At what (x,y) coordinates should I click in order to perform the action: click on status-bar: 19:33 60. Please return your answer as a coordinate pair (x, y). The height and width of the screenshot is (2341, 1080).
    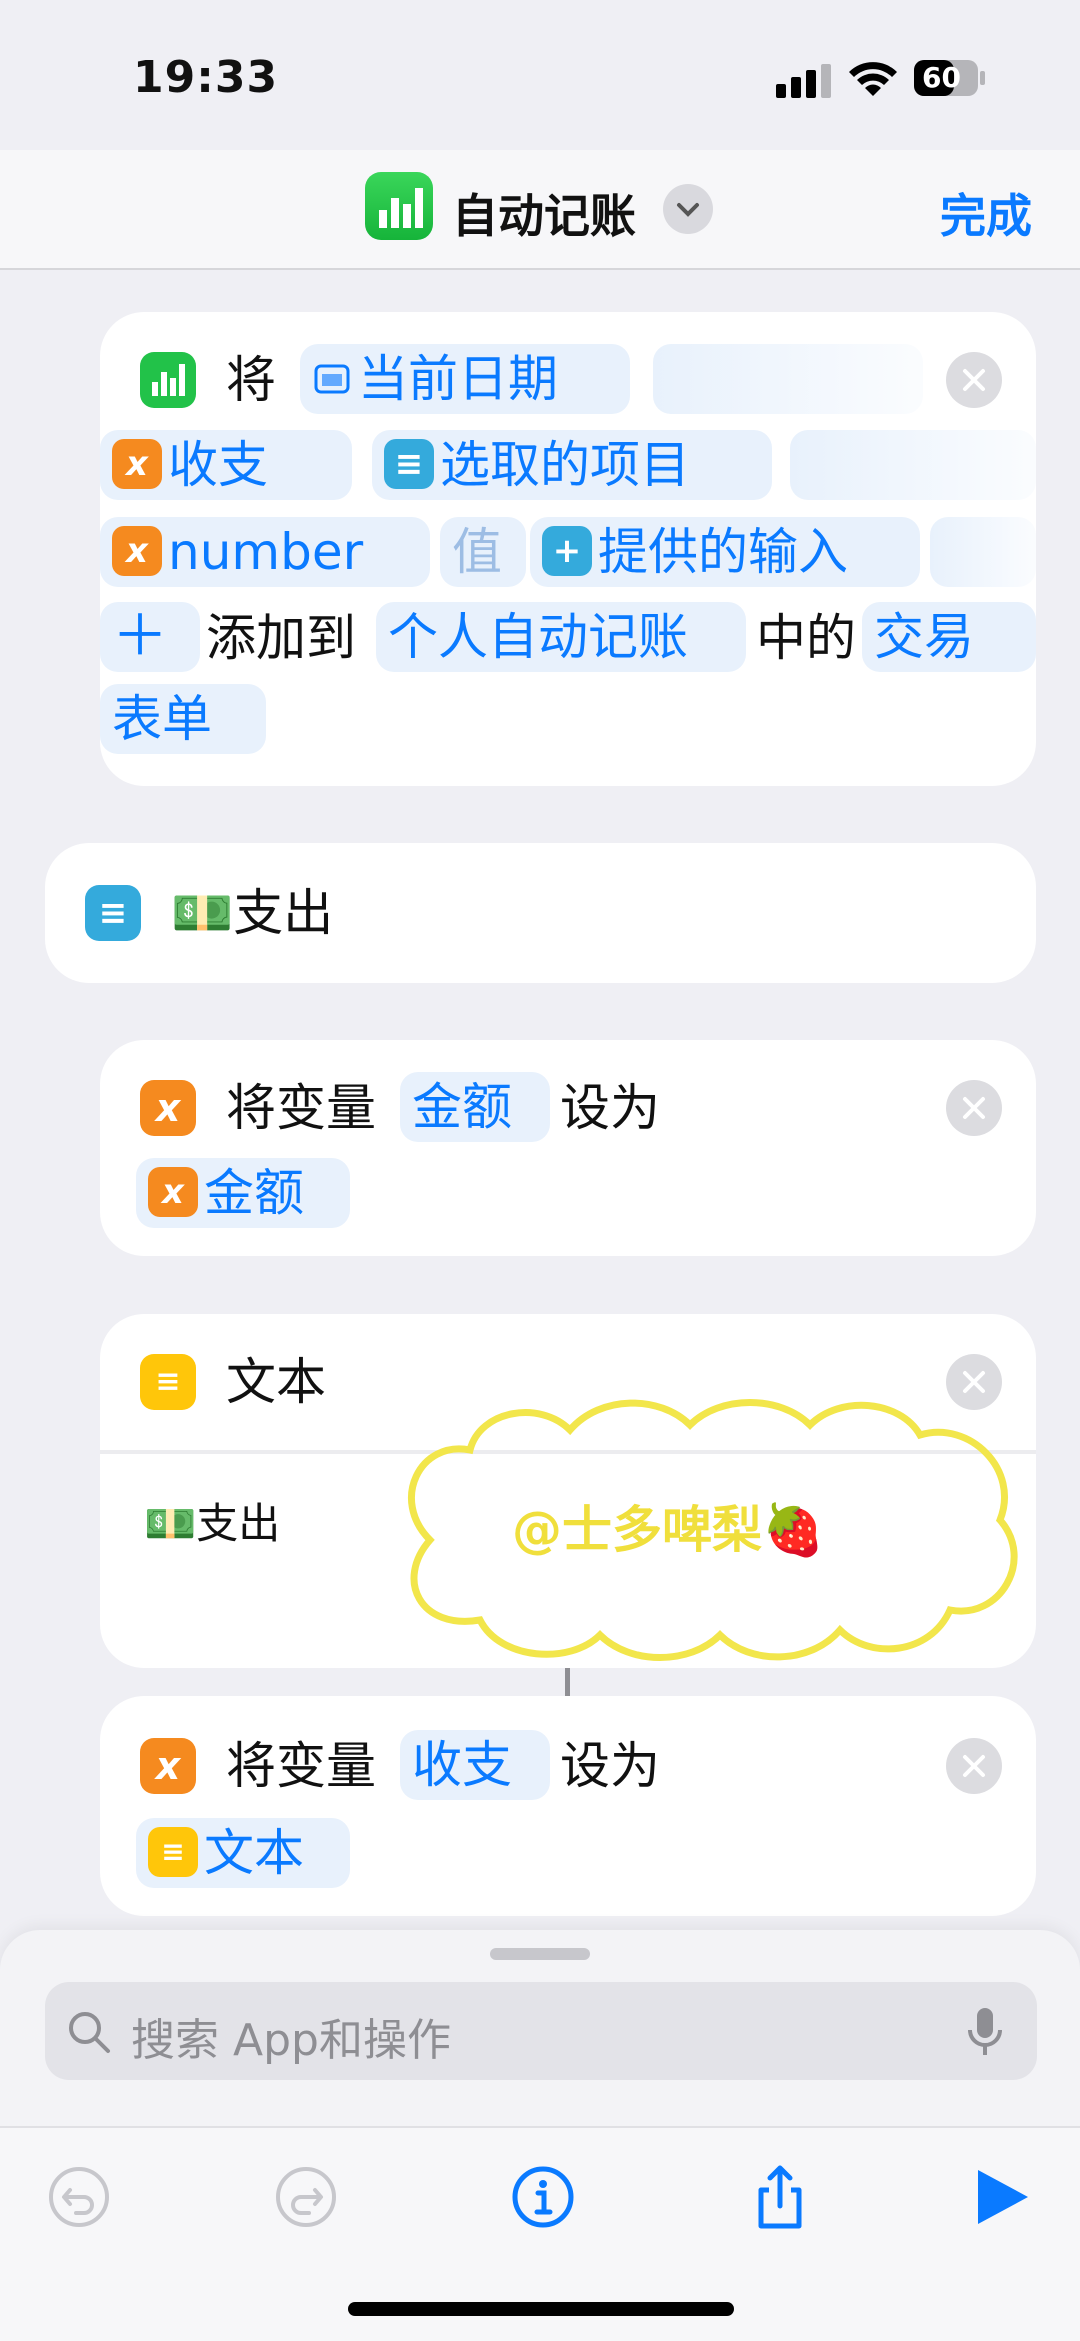
    Looking at the image, I should click on (540, 75).